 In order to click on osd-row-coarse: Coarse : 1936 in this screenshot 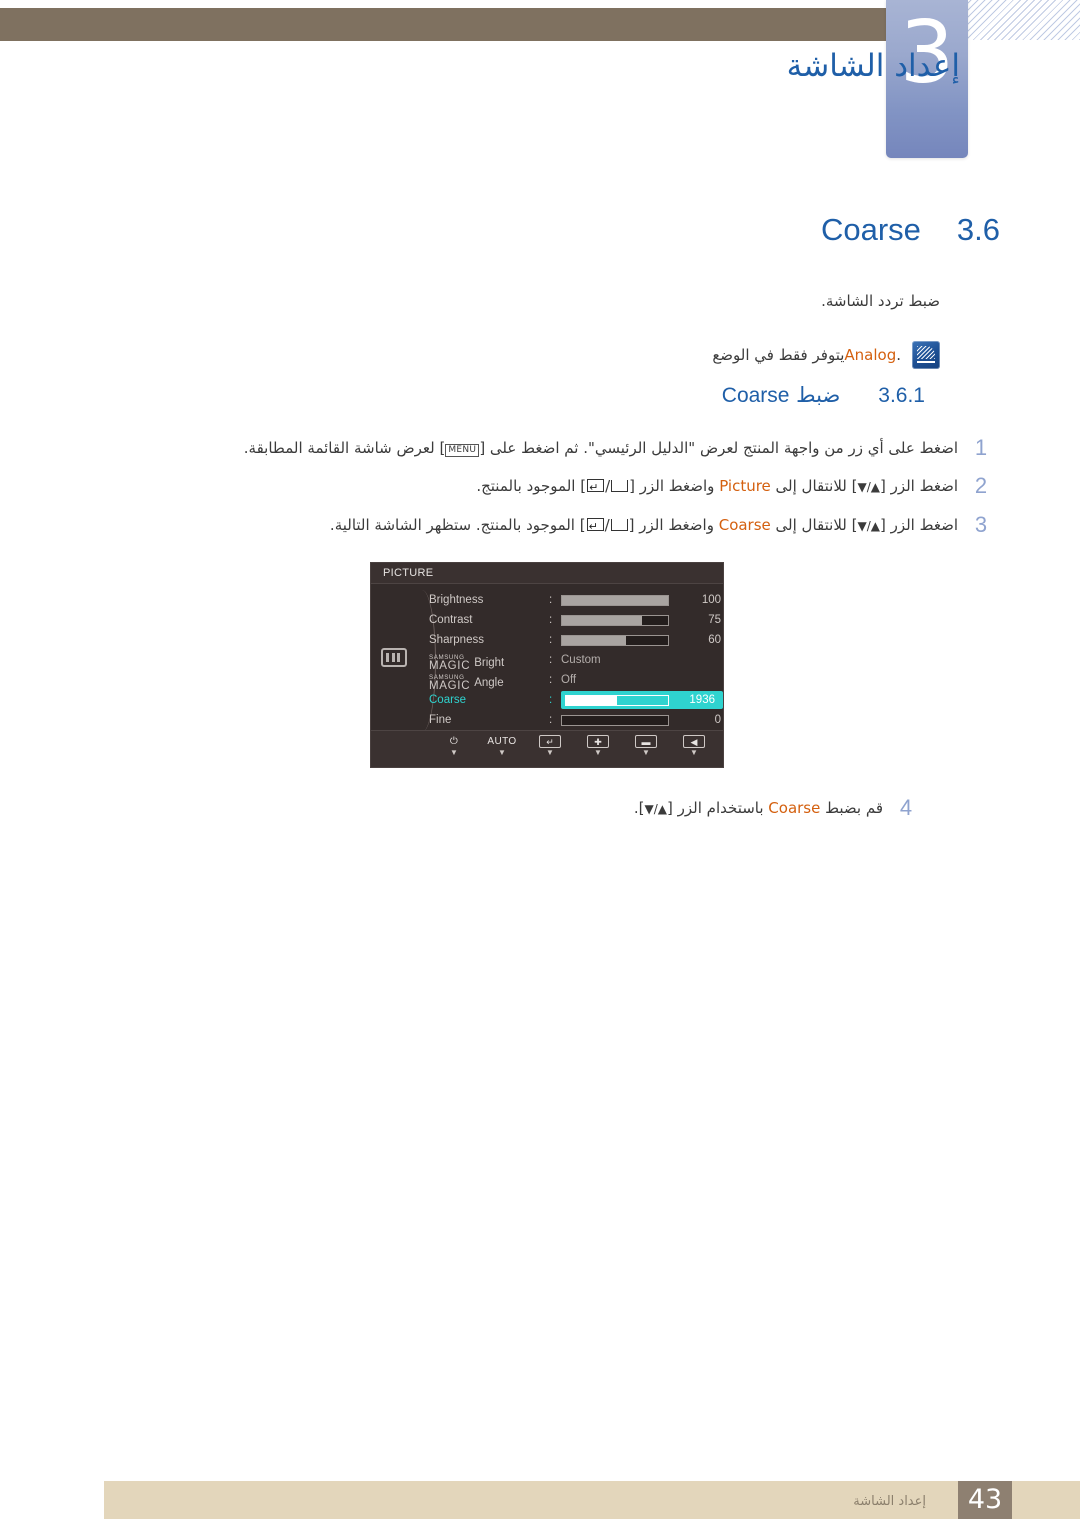, I will do `click(576, 700)`.